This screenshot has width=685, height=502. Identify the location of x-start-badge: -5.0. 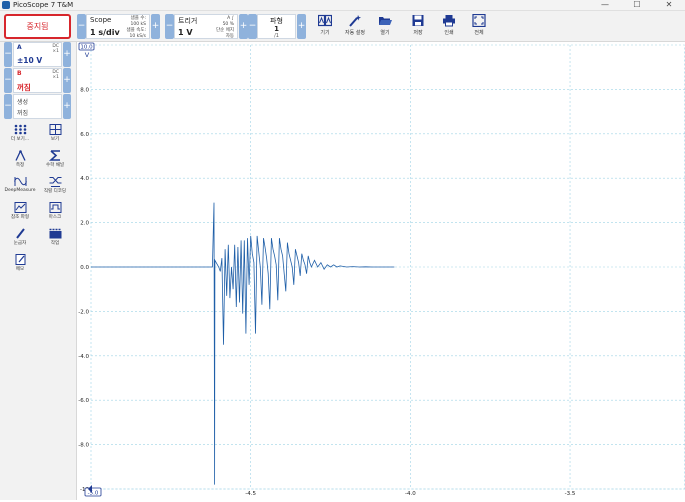
(93, 492).